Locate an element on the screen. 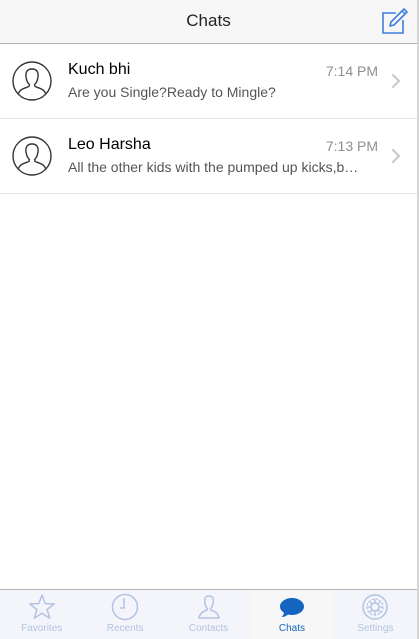 This screenshot has width=419, height=639. tab-label: Chats is located at coordinates (291, 628).